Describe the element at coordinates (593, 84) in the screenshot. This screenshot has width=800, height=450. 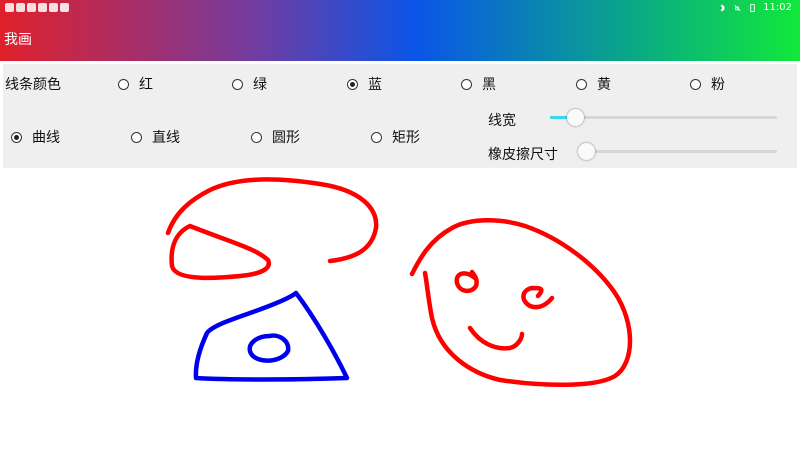
I see `color-radio-yellow: 黄` at that location.